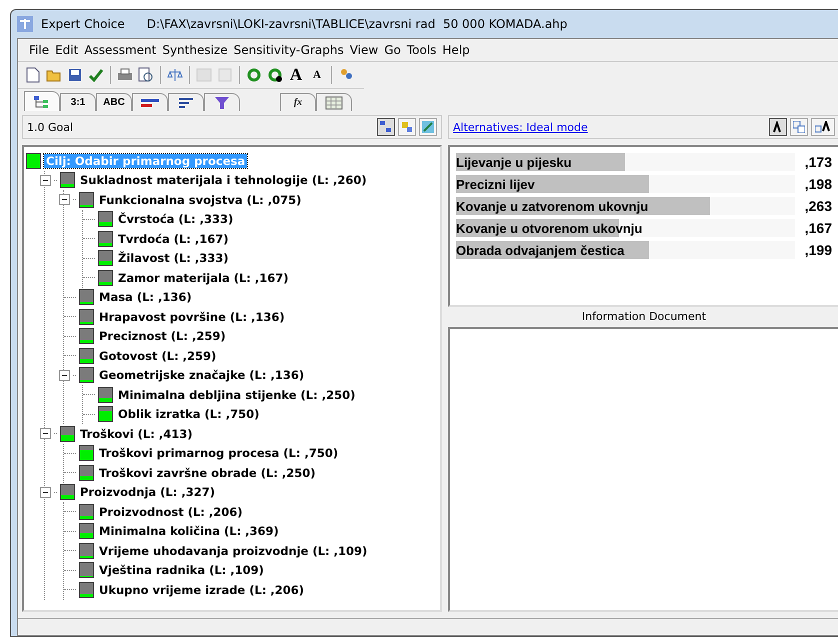 The image size is (838, 637). I want to click on view-tab: ABC, so click(114, 102).